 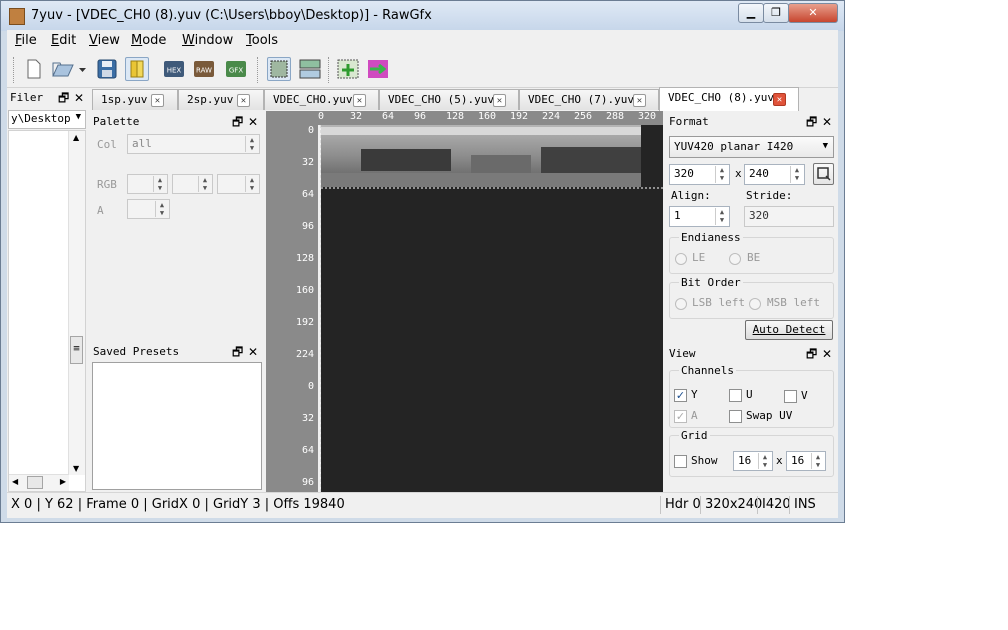 I want to click on menu-tools: Tools, so click(x=262, y=40).